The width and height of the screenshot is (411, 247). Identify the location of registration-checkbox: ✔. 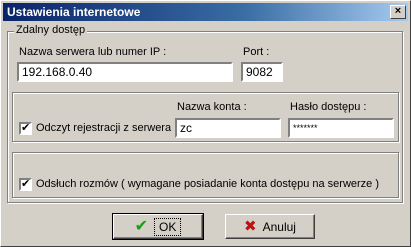
(25, 128).